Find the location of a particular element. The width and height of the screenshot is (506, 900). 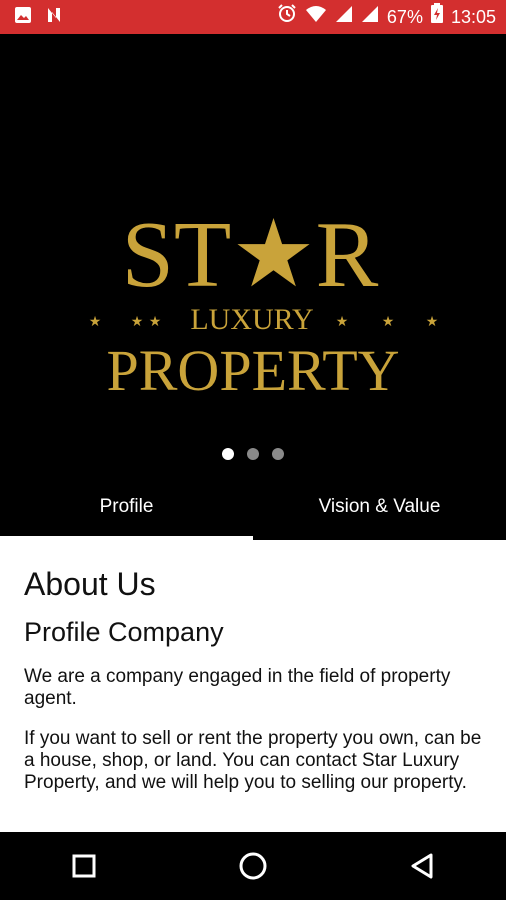

status-bar: 67% 13:05 is located at coordinates (253, 17).